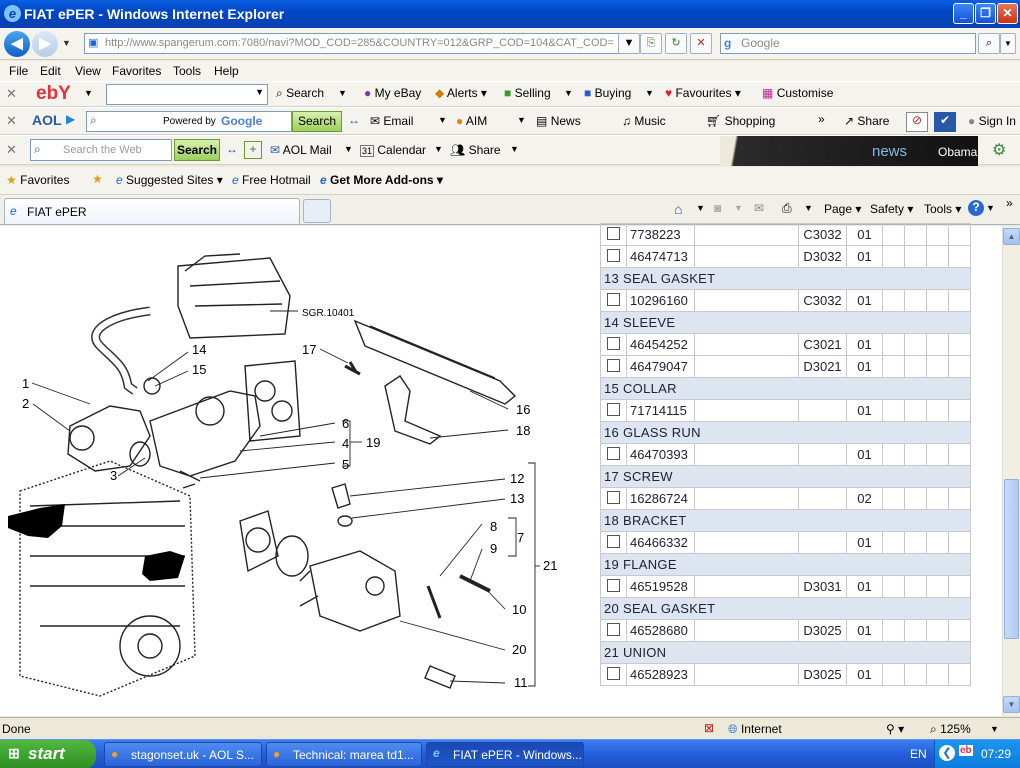  Describe the element at coordinates (18, 71) in the screenshot. I see `menu-file: File` at that location.